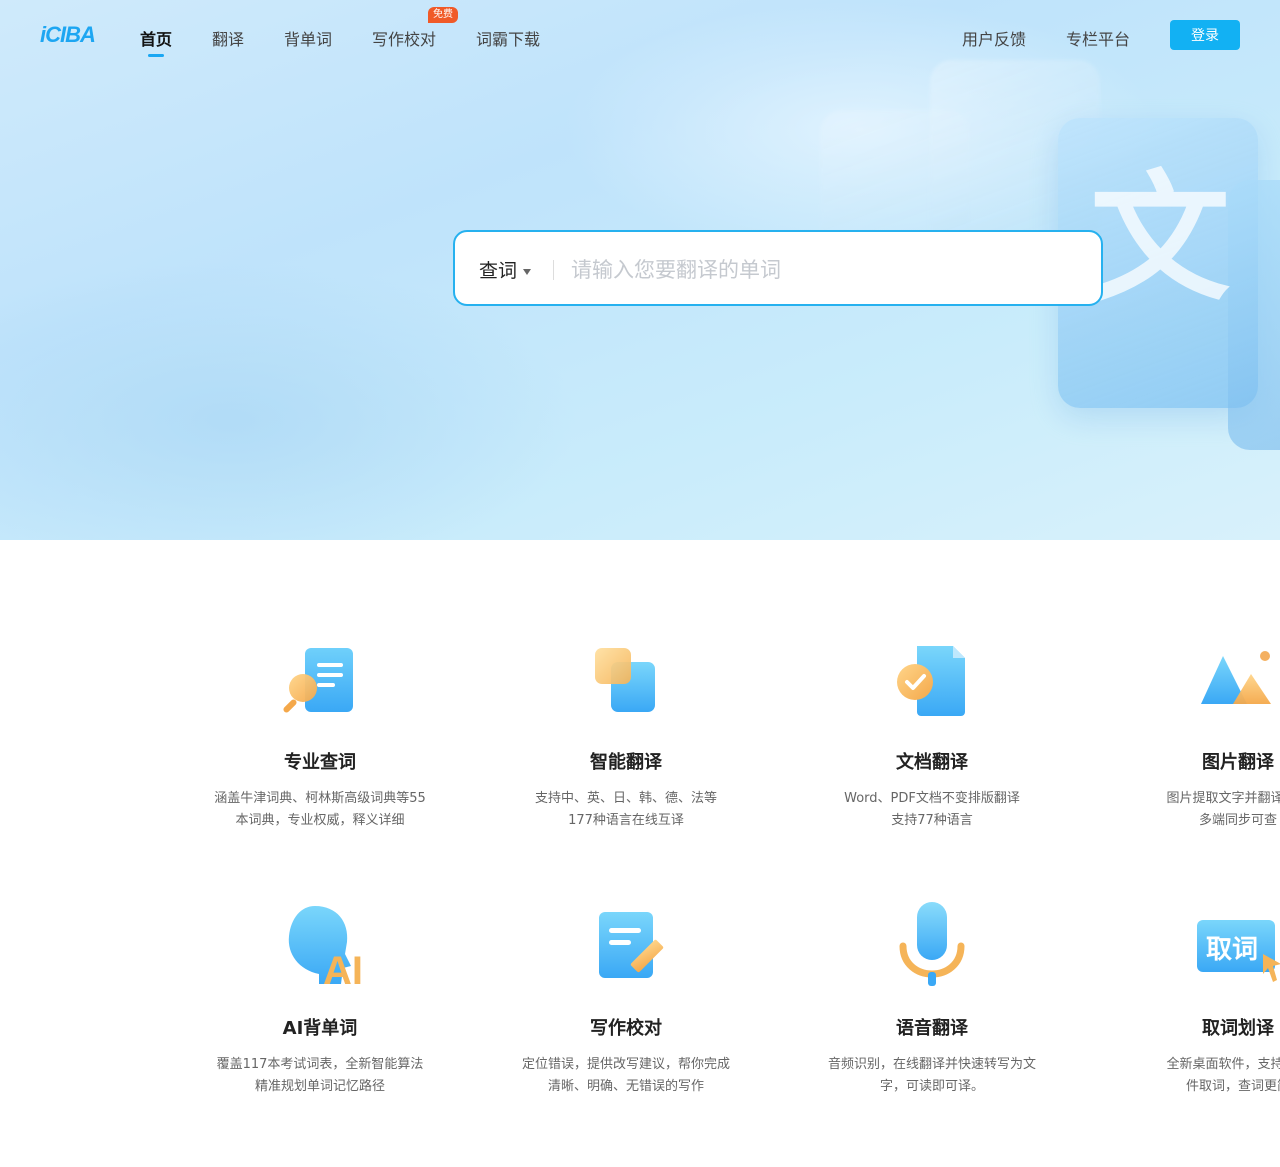  Describe the element at coordinates (626, 947) in the screenshot. I see `doc-pencil-icon` at that location.